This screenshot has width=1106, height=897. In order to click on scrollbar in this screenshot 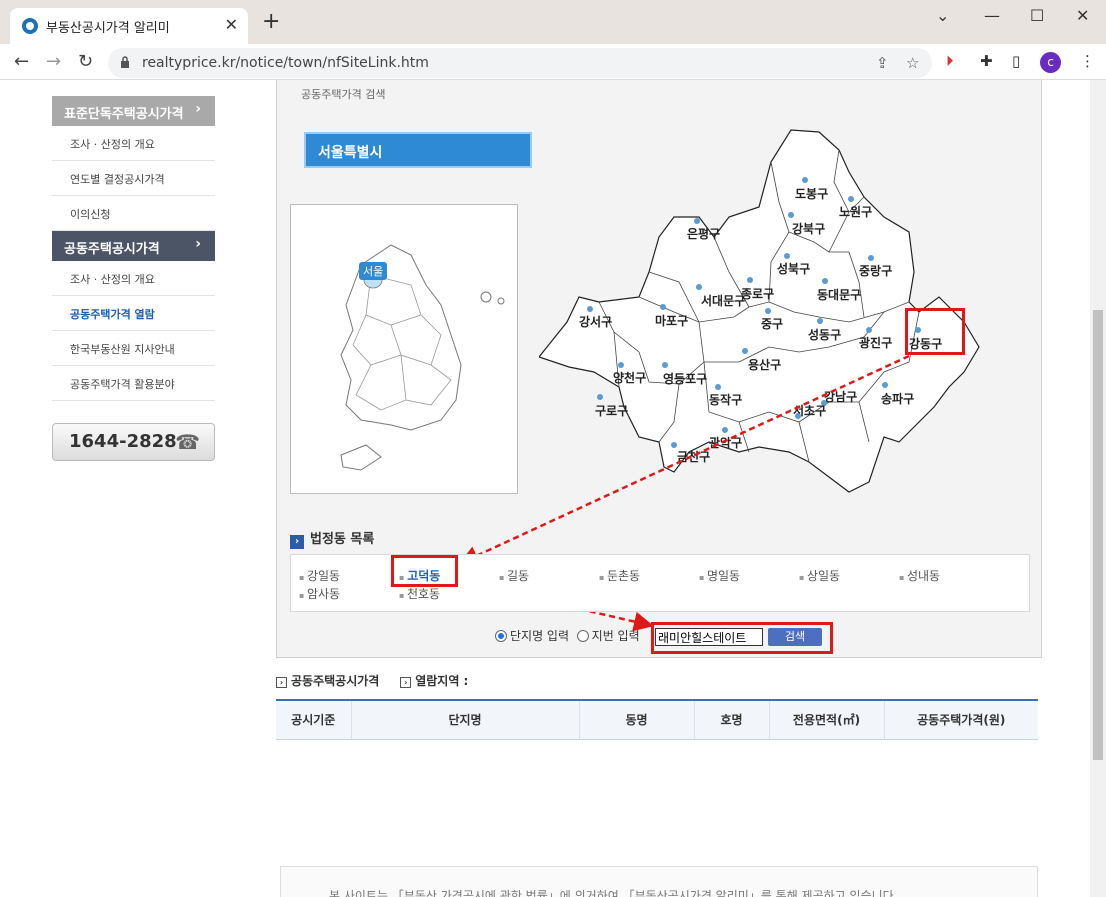, I will do `click(1098, 488)`.